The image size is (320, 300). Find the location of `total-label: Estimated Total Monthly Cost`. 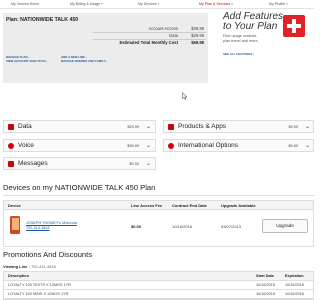

total-label: Estimated Total Monthly Cost is located at coordinates (148, 42).